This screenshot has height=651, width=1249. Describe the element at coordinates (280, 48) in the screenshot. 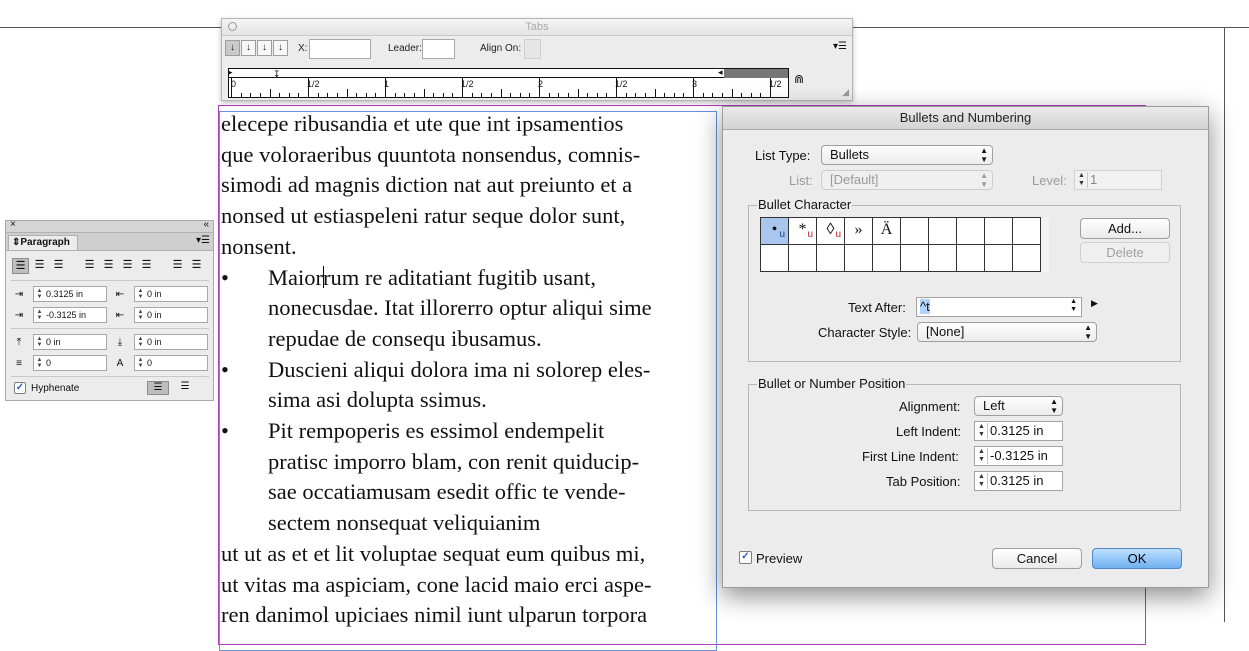

I see `align-to-decimal-tab-button: ↓` at that location.